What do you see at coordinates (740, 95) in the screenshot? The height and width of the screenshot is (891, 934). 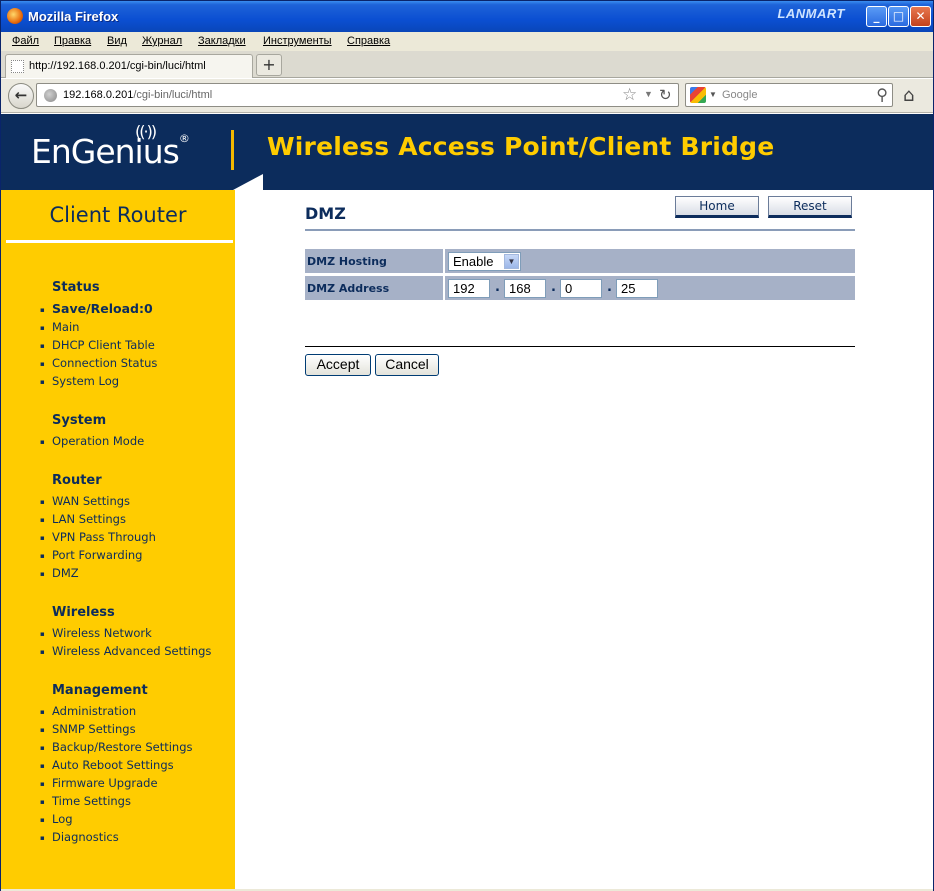 I see `search-placeholder: Google` at bounding box center [740, 95].